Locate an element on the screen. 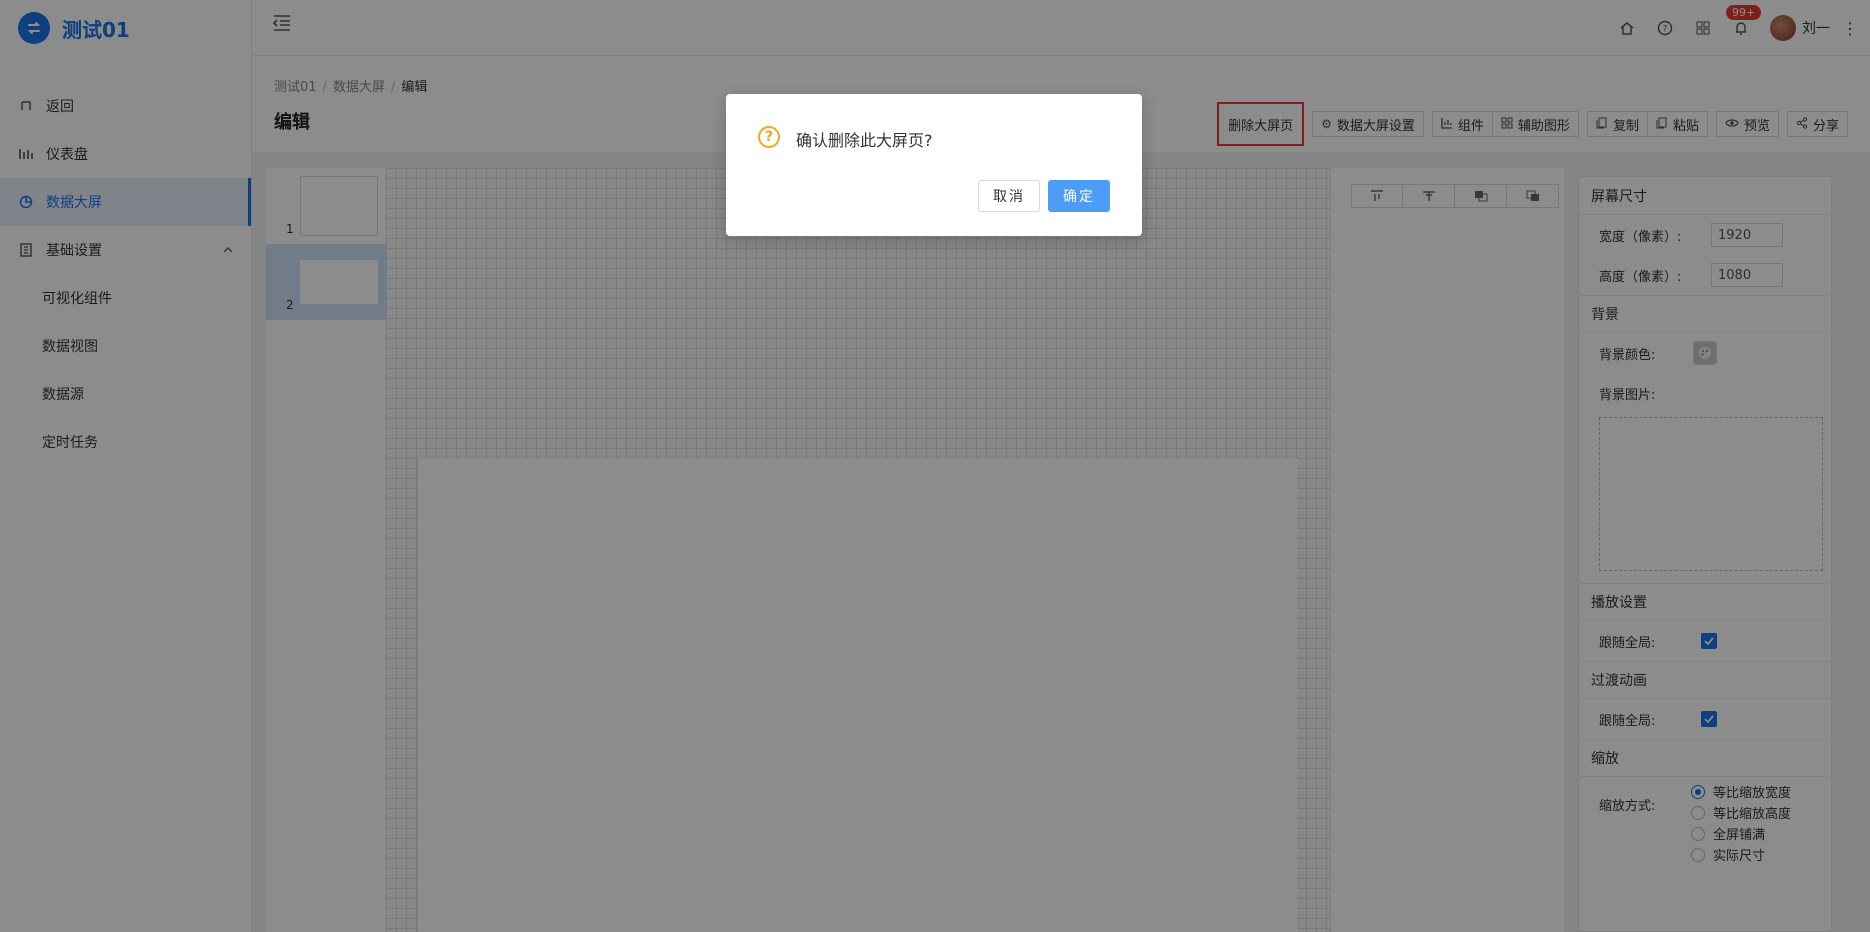 This screenshot has height=932, width=1870. confirm-button: 确定 is located at coordinates (1079, 196).